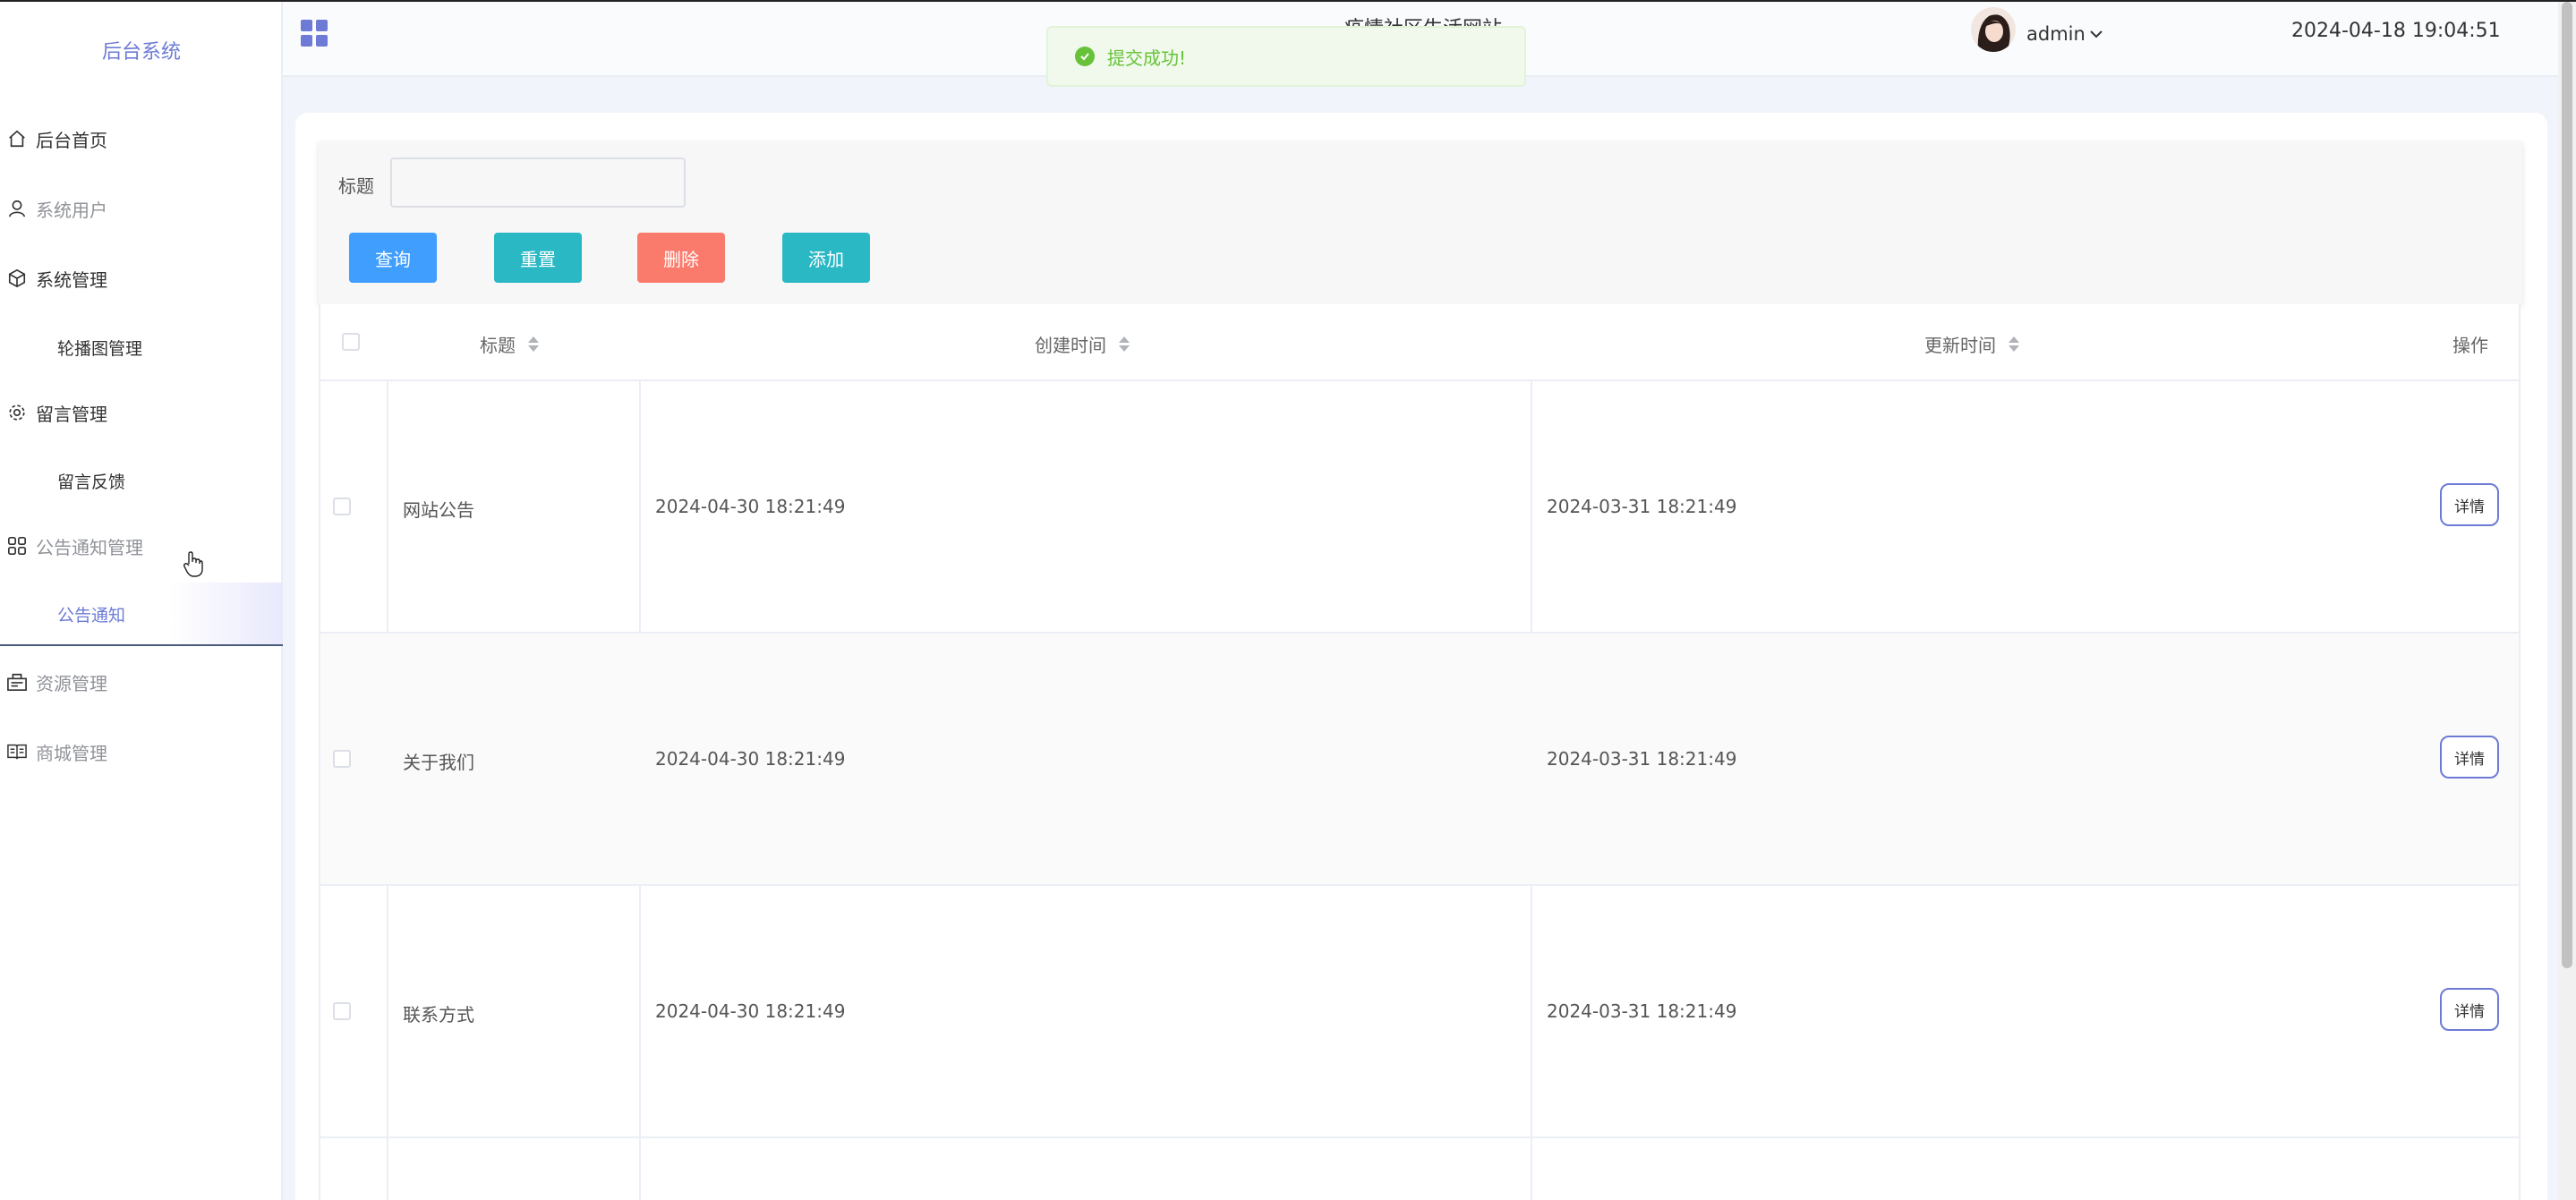  I want to click on sidebar-subitem-label: 轮播图管理, so click(100, 348).